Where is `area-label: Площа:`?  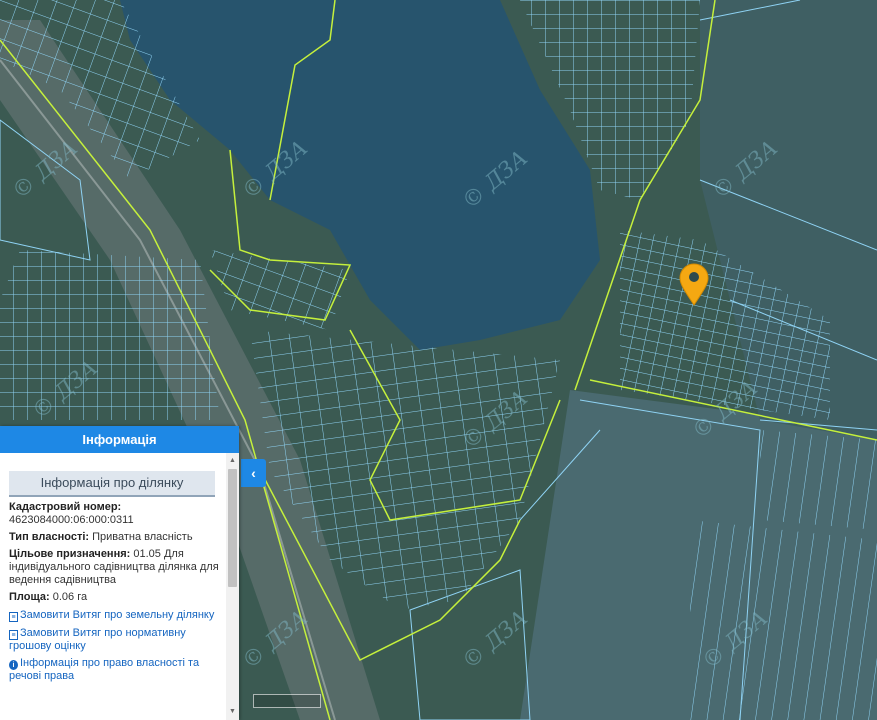
area-label: Площа: is located at coordinates (29, 597).